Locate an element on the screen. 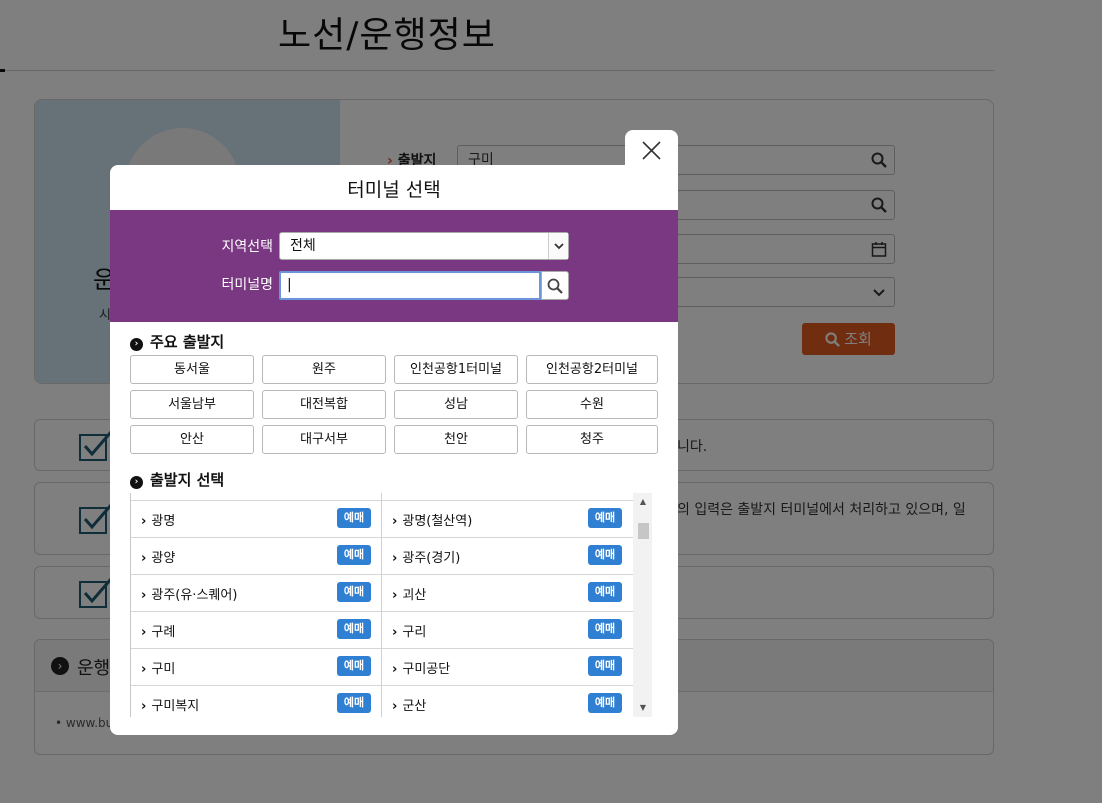  terminal-name-input: | is located at coordinates (410, 285).